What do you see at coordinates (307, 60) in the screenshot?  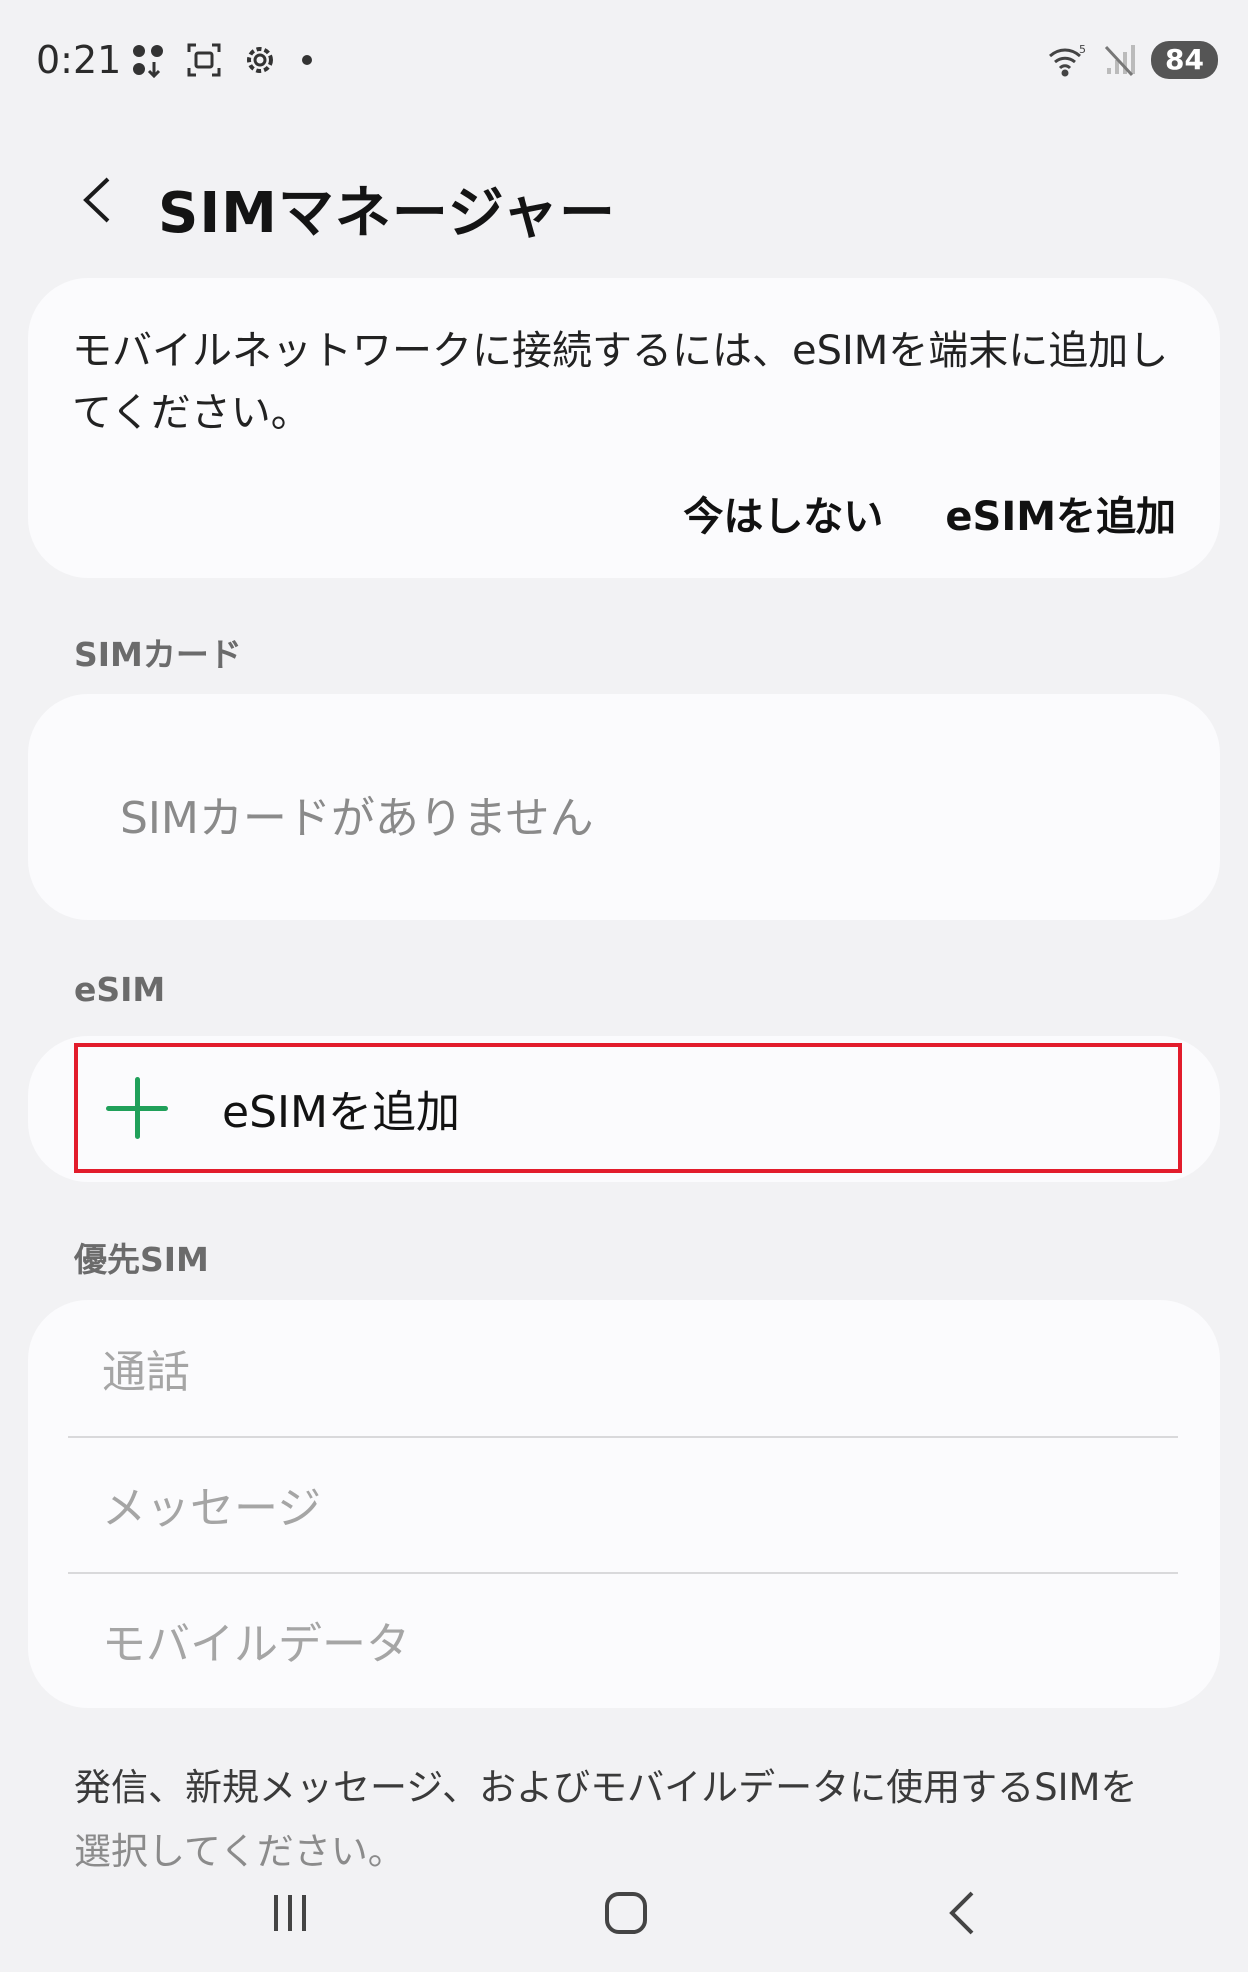 I see `more-dot-icon` at bounding box center [307, 60].